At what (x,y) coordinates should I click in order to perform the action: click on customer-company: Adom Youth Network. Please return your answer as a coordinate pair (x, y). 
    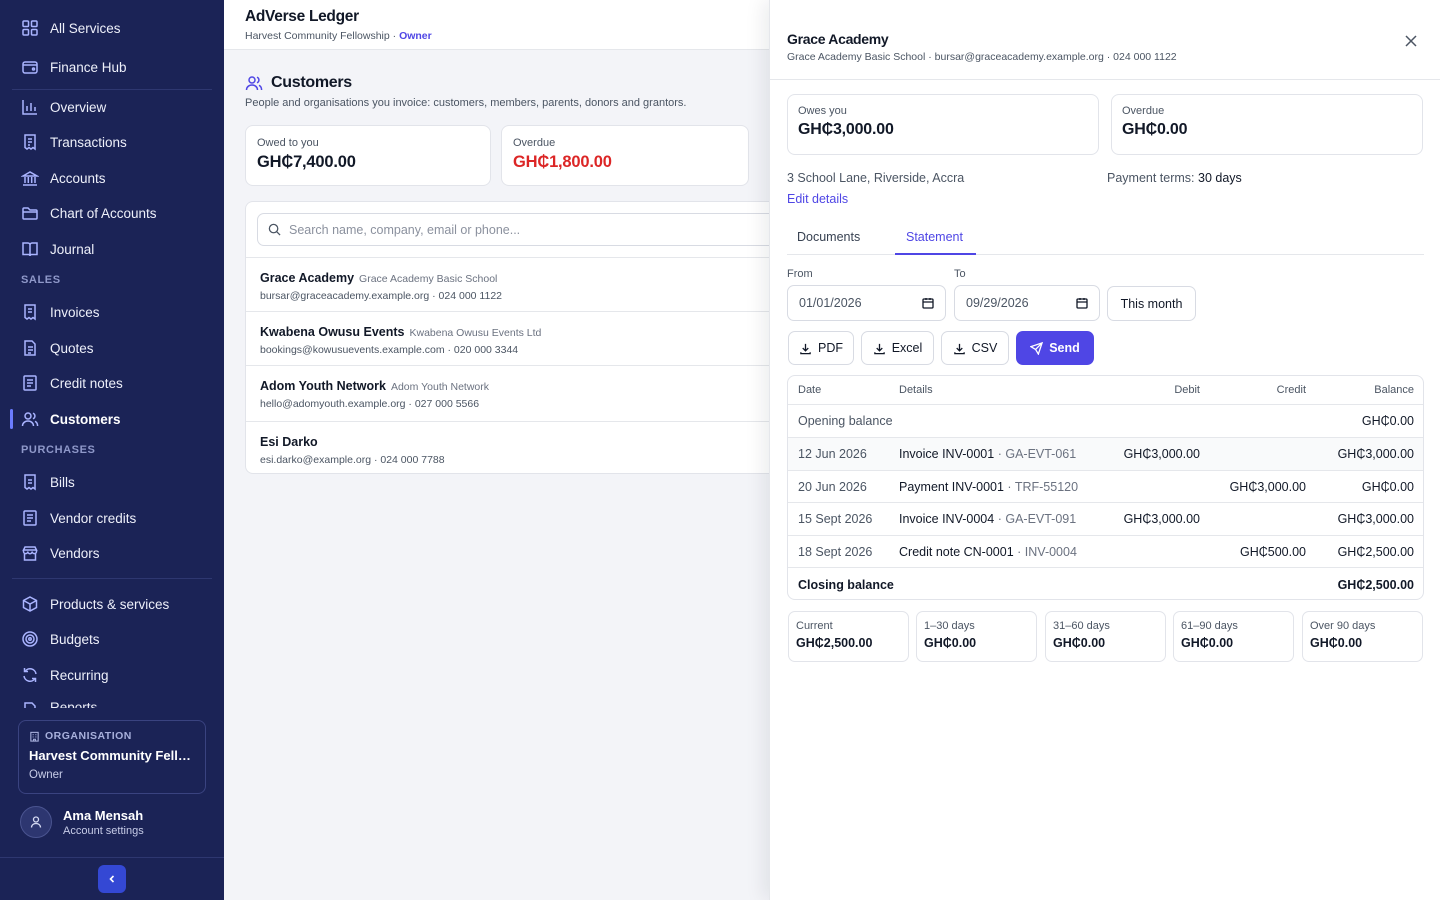
    Looking at the image, I should click on (439, 387).